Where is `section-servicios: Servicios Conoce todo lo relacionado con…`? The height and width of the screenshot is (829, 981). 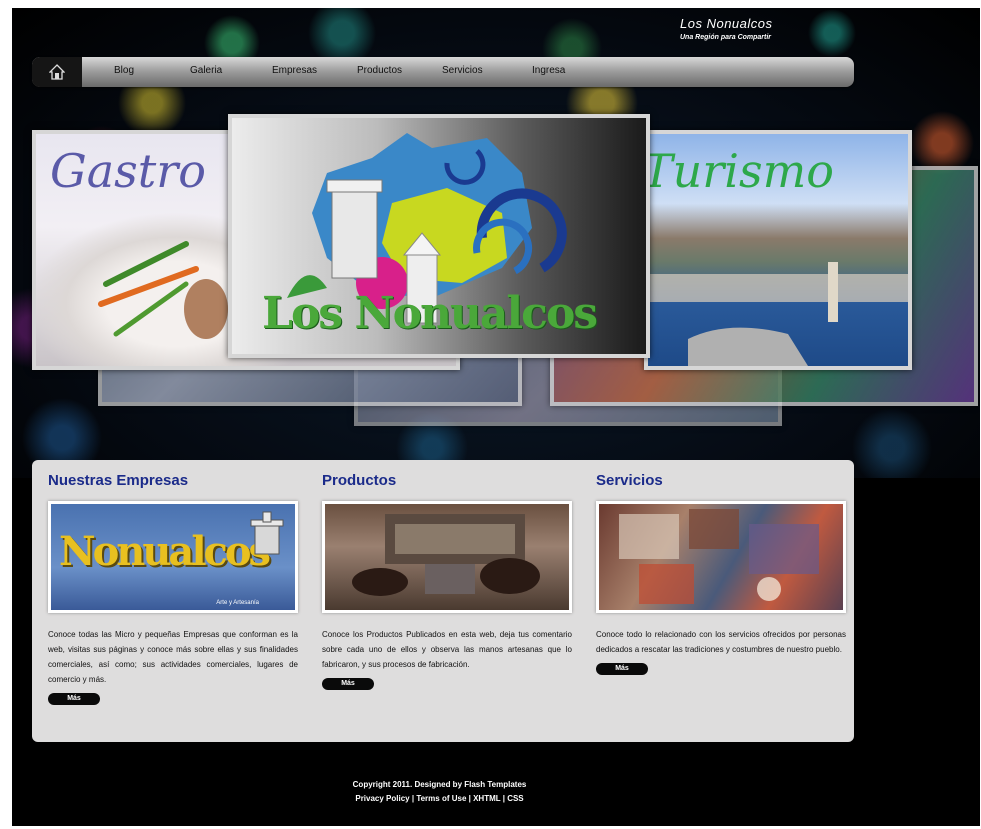
section-servicios: Servicios Conoce todo lo relacionado con… is located at coordinates (721, 573).